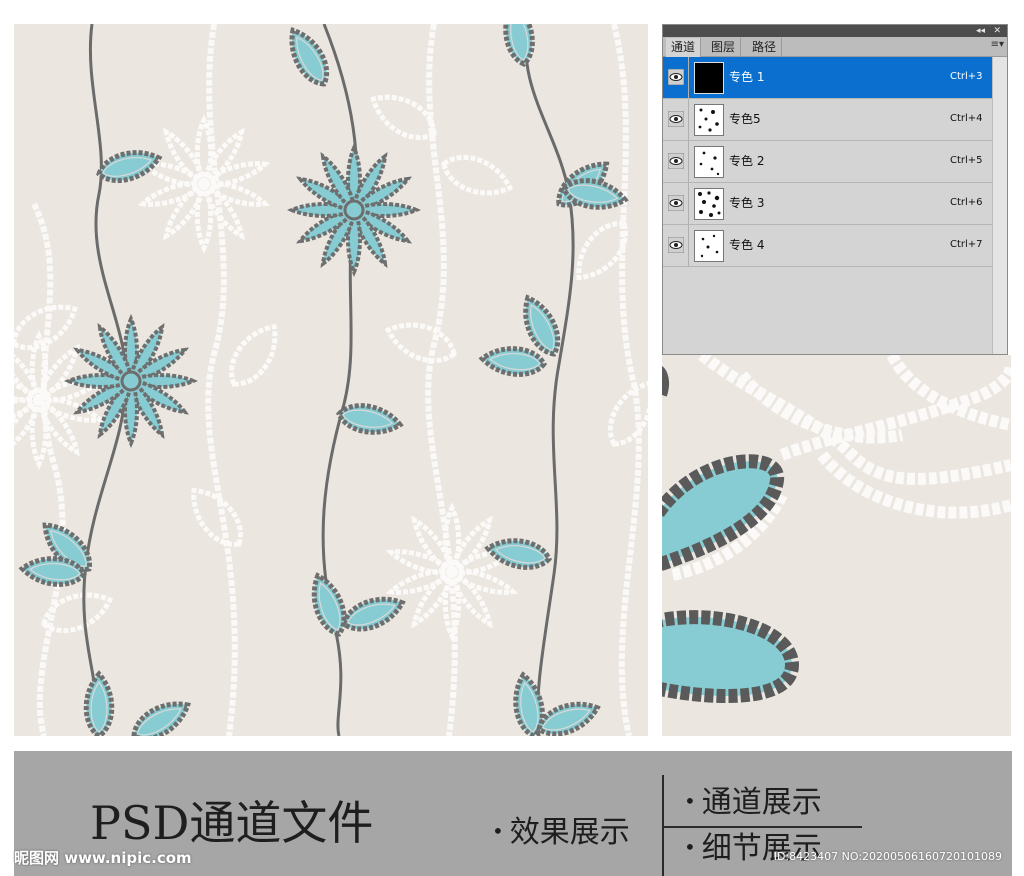 This screenshot has width=1024, height=876. I want to click on channel-row: 专色5 Ctrl+4, so click(828, 120).